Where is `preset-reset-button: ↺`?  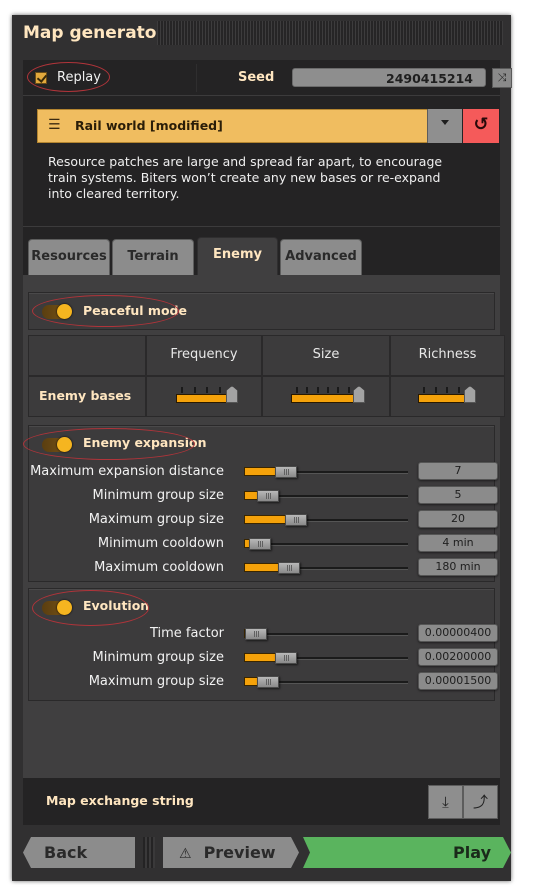
preset-reset-button: ↺ is located at coordinates (481, 126).